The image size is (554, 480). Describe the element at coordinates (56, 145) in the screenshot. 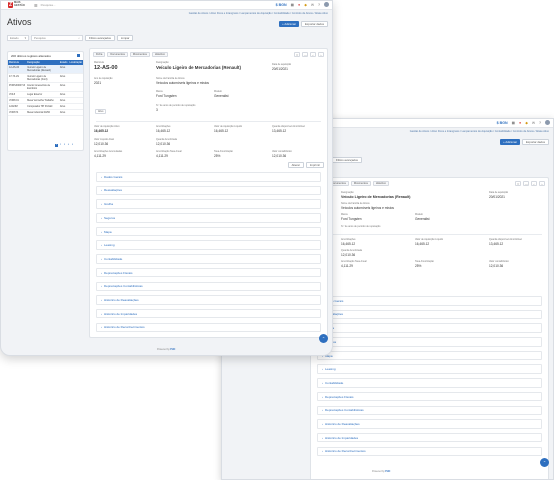

I see `page-button: 1` at that location.